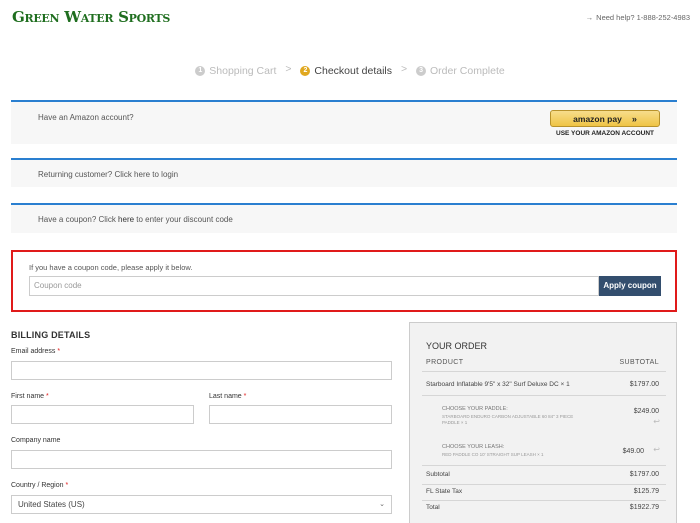 The image size is (700, 523). I want to click on order-item-price: $1797.00, so click(644, 384).